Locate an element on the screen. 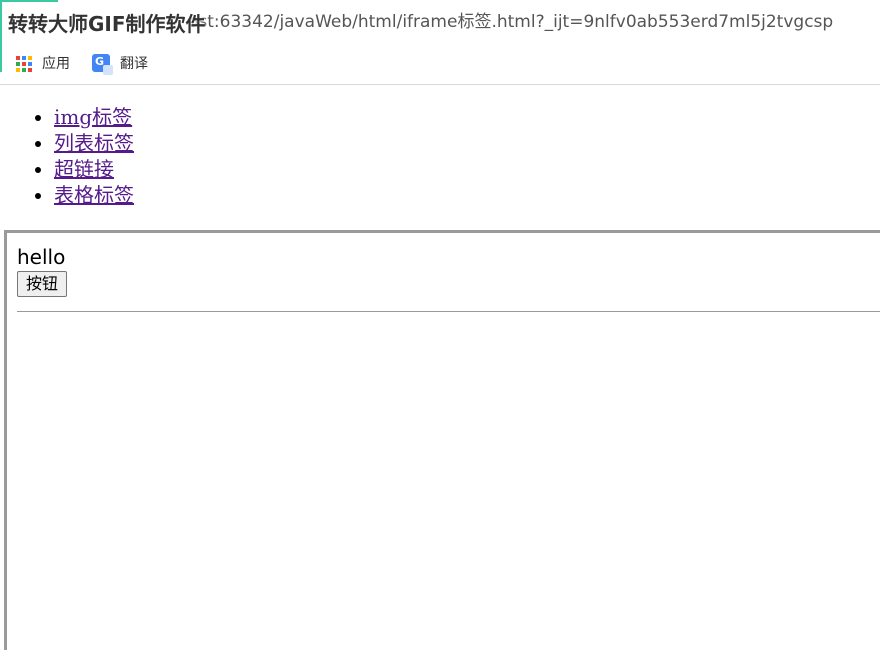 The height and width of the screenshot is (650, 880). list-item: 列表标签 is located at coordinates (94, 143).